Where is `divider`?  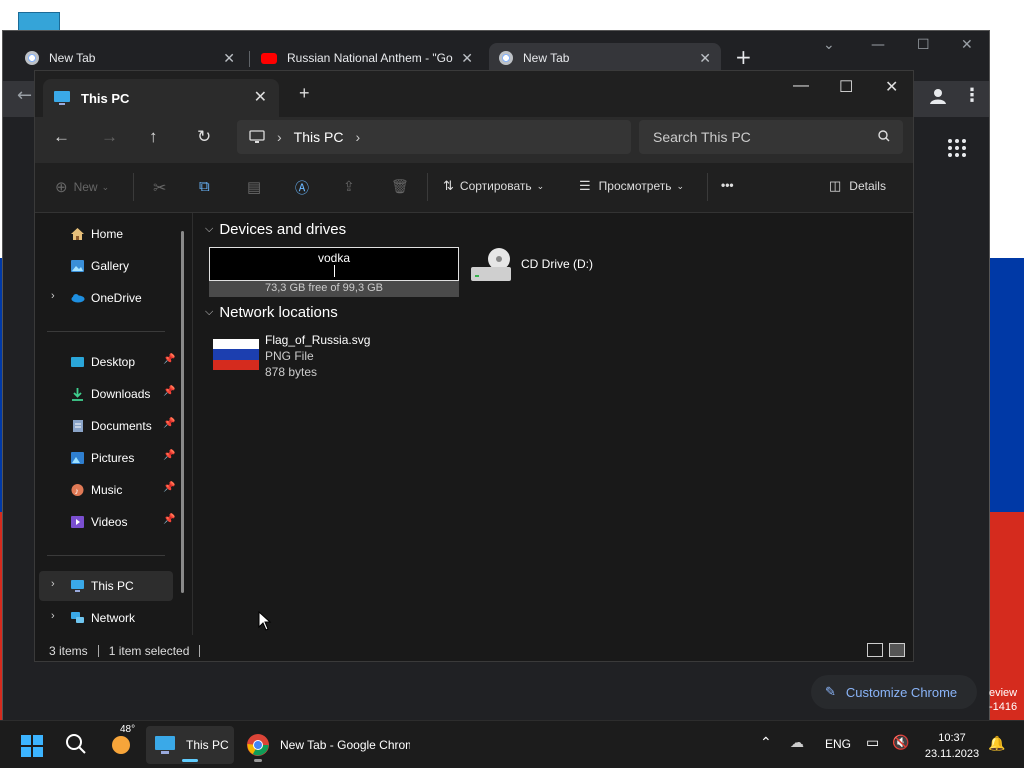 divider is located at coordinates (427, 187).